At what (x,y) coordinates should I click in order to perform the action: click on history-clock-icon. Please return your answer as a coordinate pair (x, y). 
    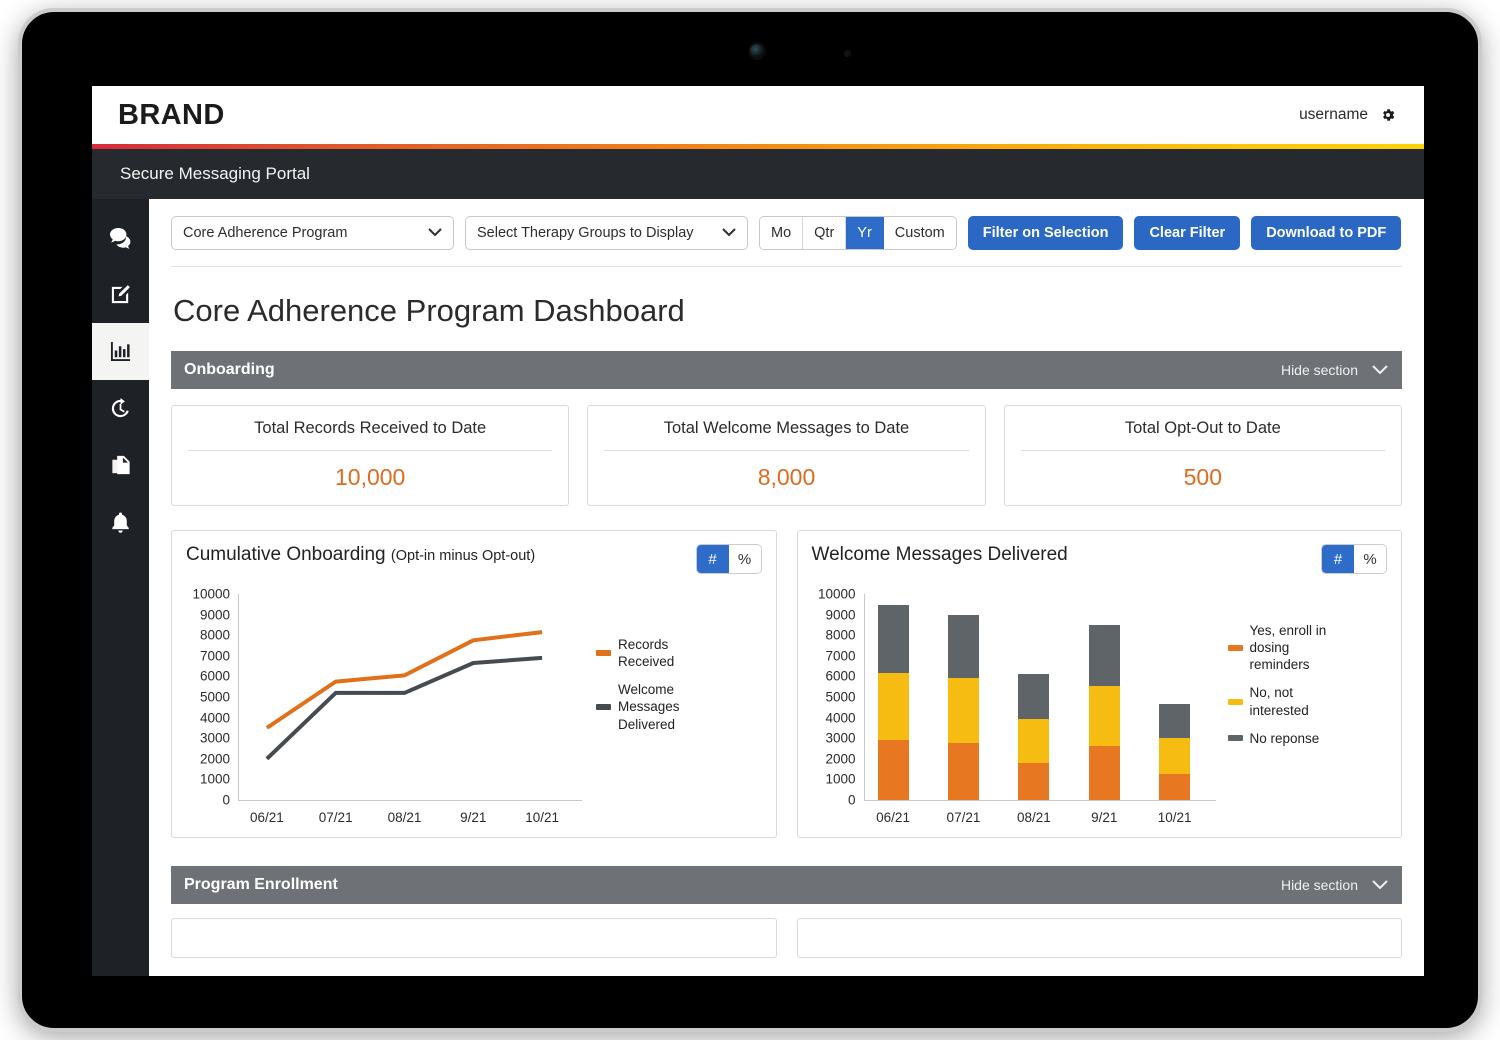
    Looking at the image, I should click on (120, 408).